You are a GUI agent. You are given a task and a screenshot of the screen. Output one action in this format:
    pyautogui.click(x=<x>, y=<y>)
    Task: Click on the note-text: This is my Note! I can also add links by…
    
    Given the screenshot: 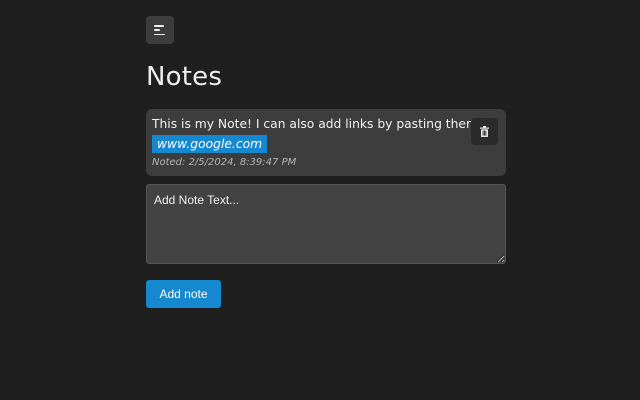 What is the action you would take?
    pyautogui.click(x=325, y=124)
    